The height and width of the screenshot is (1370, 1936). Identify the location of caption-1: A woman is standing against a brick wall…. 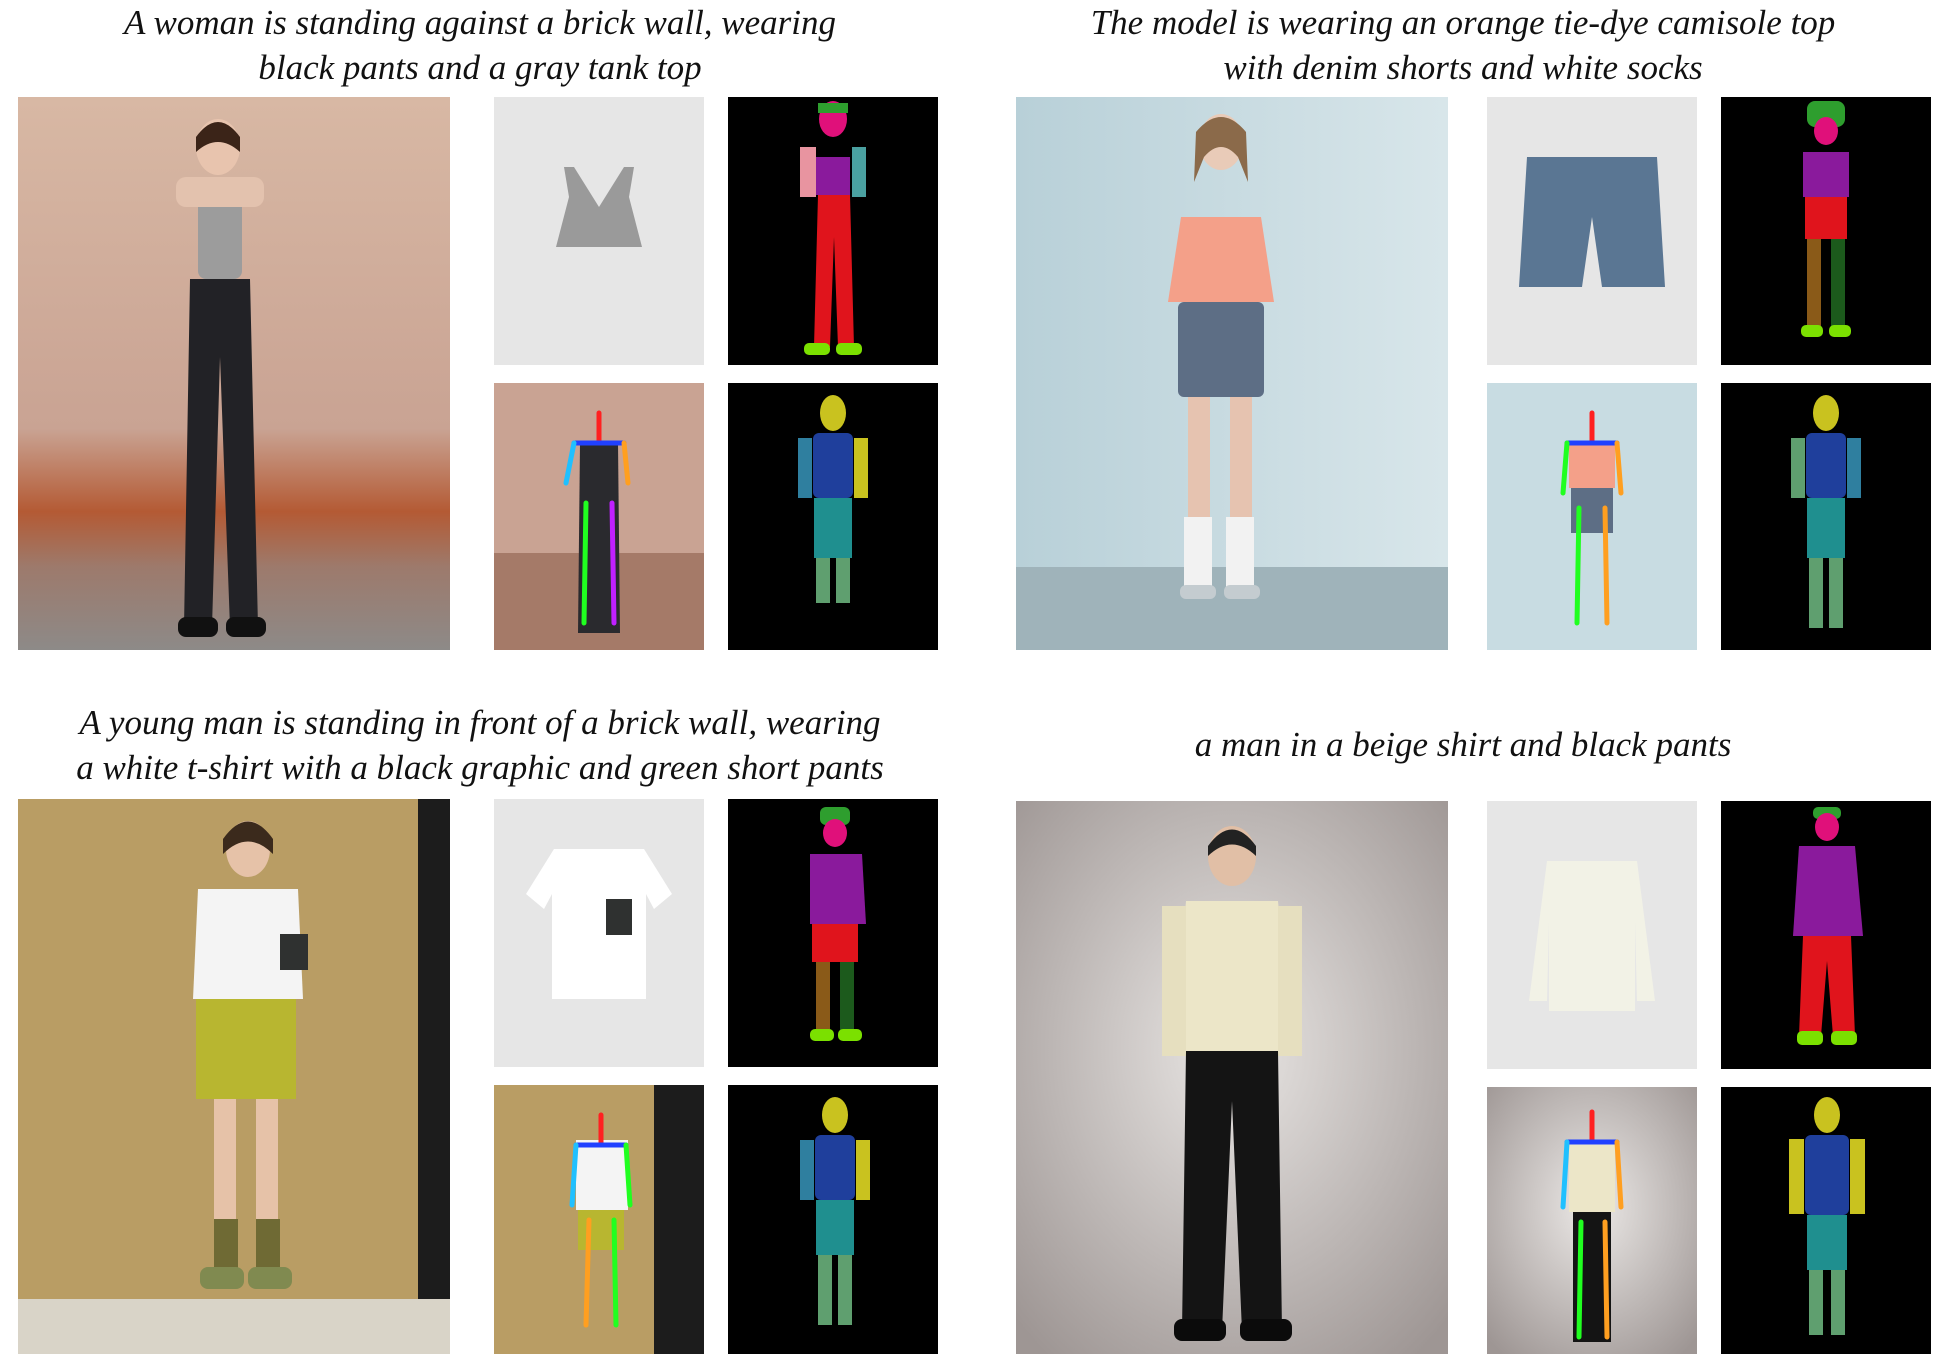
(480, 45).